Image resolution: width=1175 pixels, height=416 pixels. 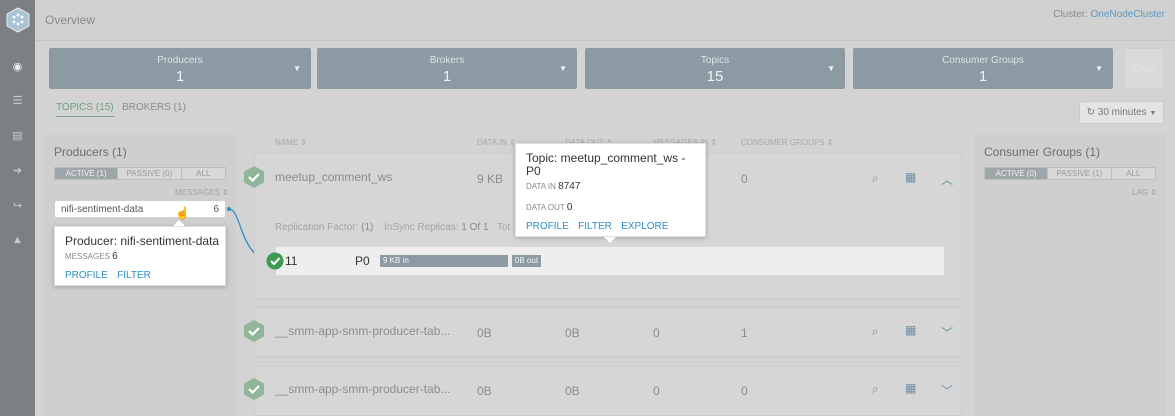 What do you see at coordinates (610, 261) in the screenshot?
I see `partition-row` at bounding box center [610, 261].